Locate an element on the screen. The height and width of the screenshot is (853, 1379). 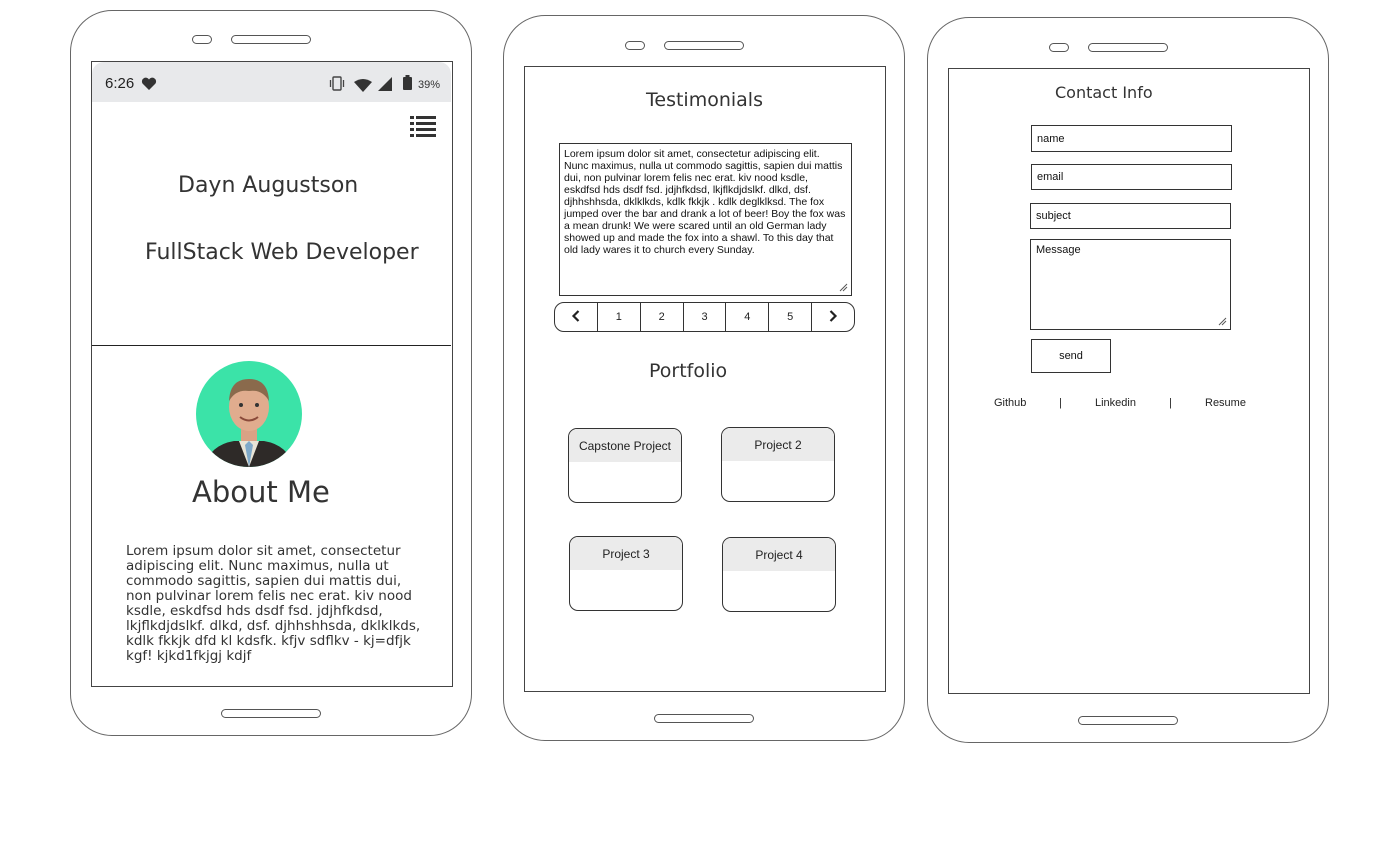
contact-title: Contact Info is located at coordinates (1104, 92).